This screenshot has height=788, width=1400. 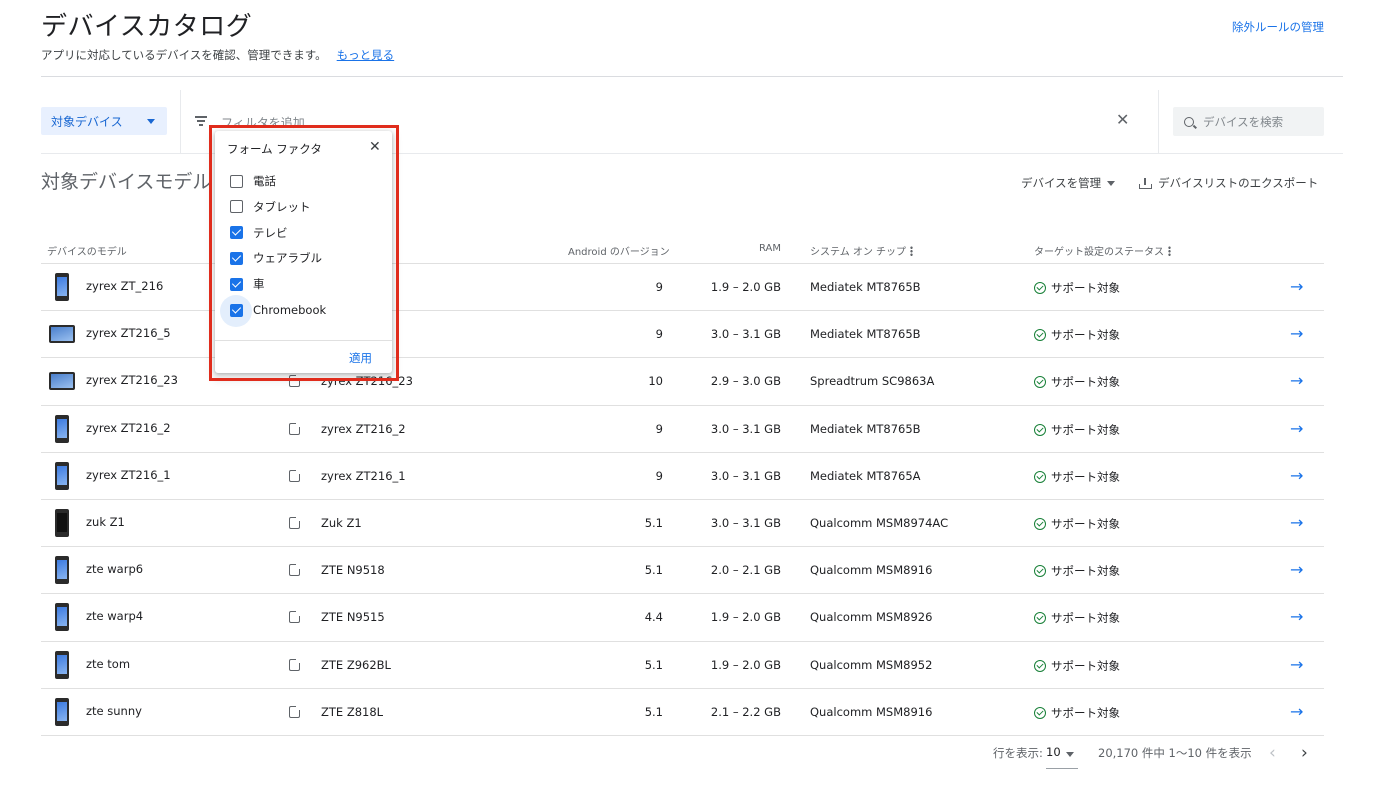 What do you see at coordinates (770, 248) in the screenshot?
I see `header-ram: RAM` at bounding box center [770, 248].